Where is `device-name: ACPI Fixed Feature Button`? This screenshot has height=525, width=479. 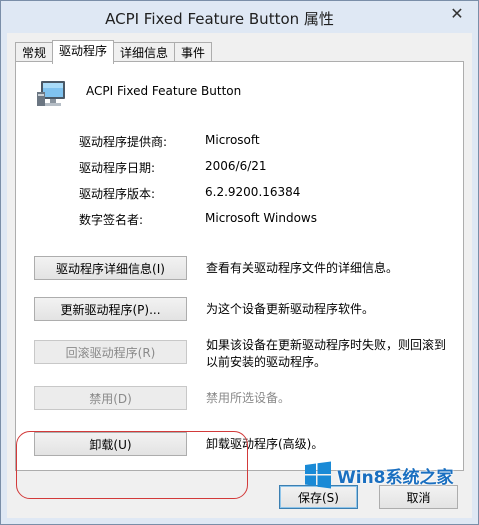 device-name: ACPI Fixed Feature Button is located at coordinates (164, 91).